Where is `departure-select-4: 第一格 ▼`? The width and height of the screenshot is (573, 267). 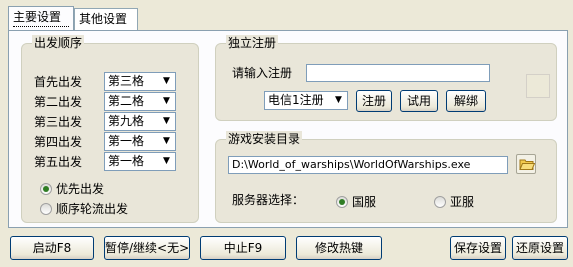
departure-select-4: 第一格 ▼ is located at coordinates (140, 141).